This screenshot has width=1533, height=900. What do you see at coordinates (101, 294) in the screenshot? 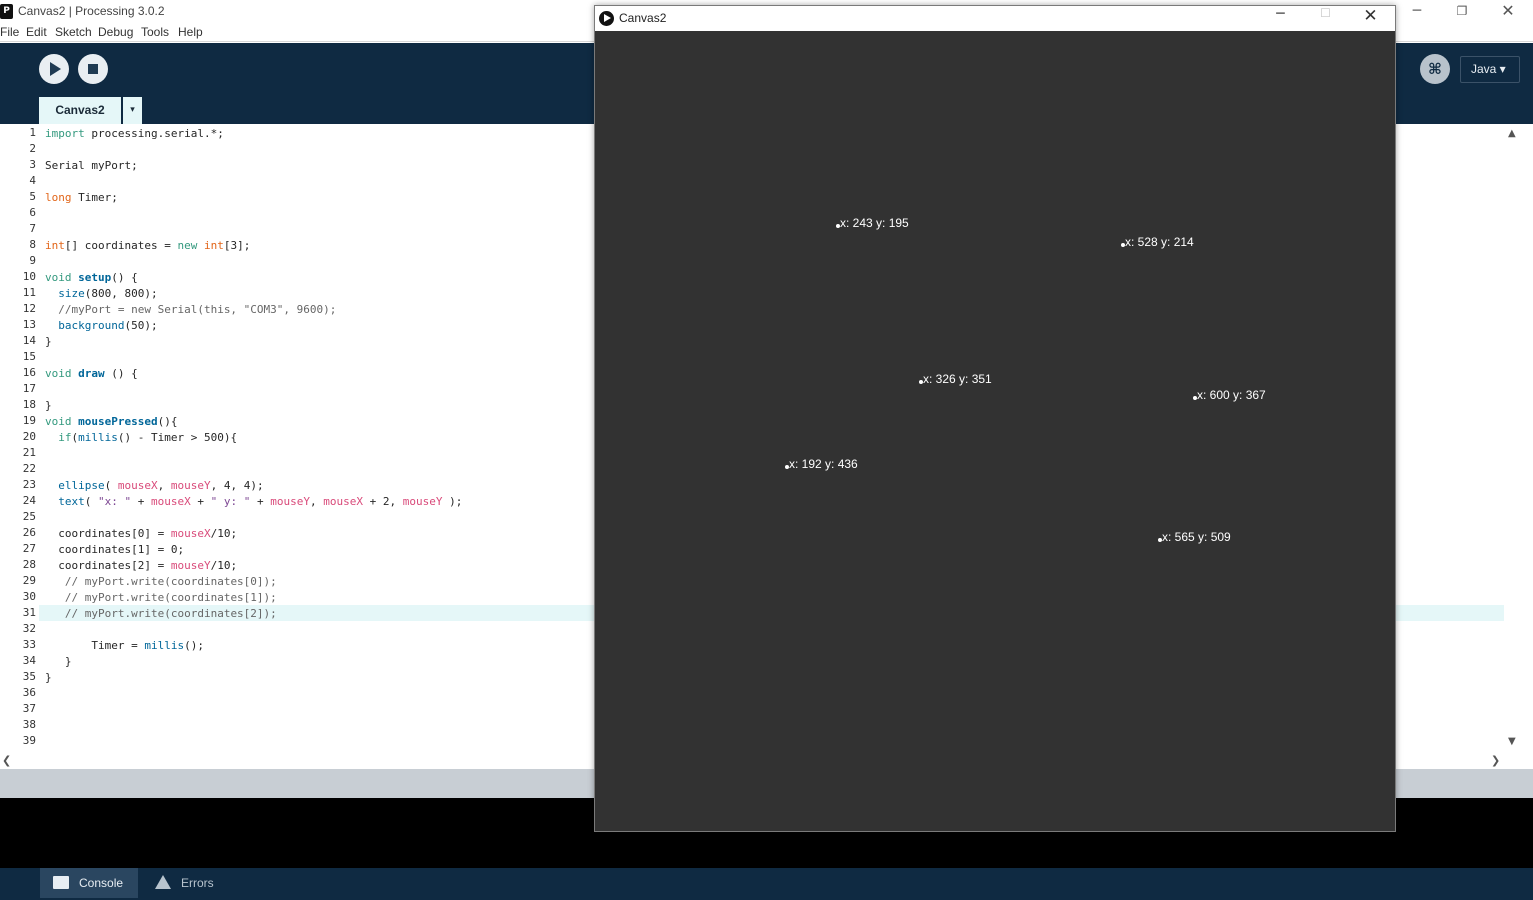
I see `code-line: size(800, 800);` at bounding box center [101, 294].